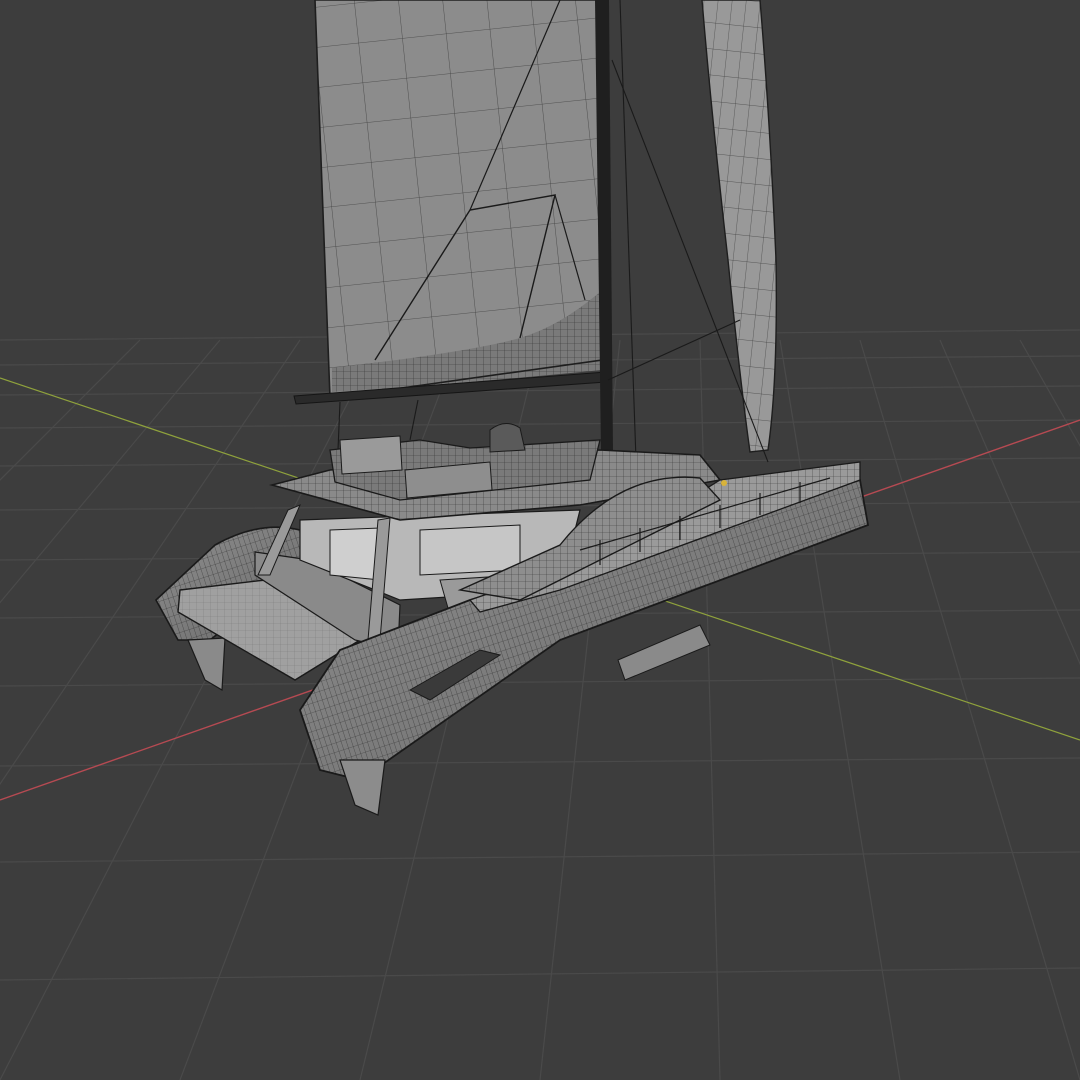 This screenshot has height=1080, width=1080. I want to click on mainsail, so click(458, 199).